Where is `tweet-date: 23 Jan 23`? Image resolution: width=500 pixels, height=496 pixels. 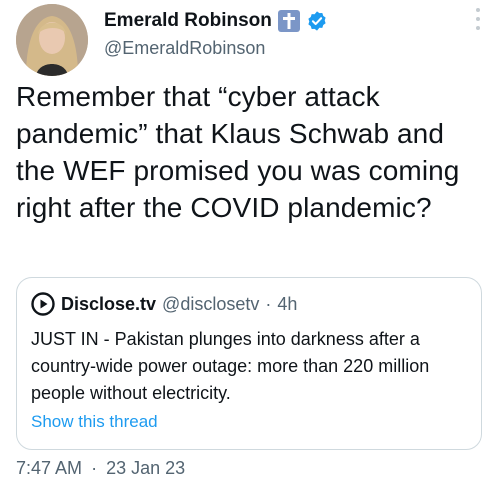 tweet-date: 23 Jan 23 is located at coordinates (145, 468).